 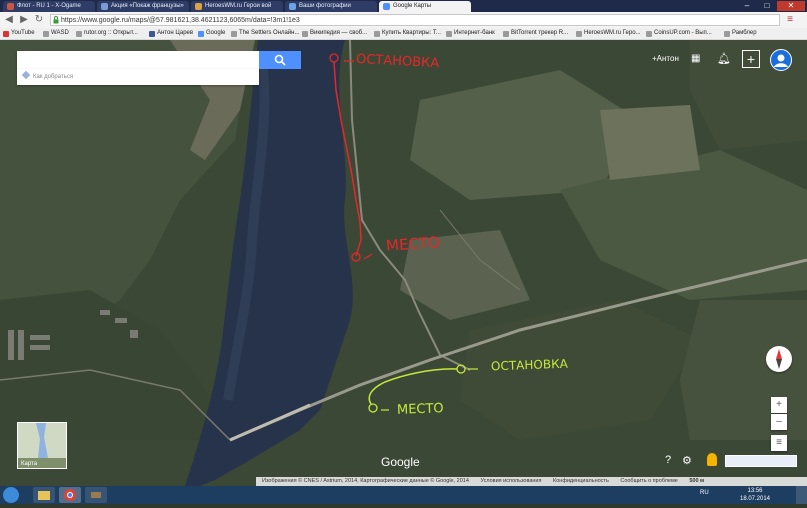 What do you see at coordinates (138, 77) in the screenshot?
I see `directions-link: Как добраться` at bounding box center [138, 77].